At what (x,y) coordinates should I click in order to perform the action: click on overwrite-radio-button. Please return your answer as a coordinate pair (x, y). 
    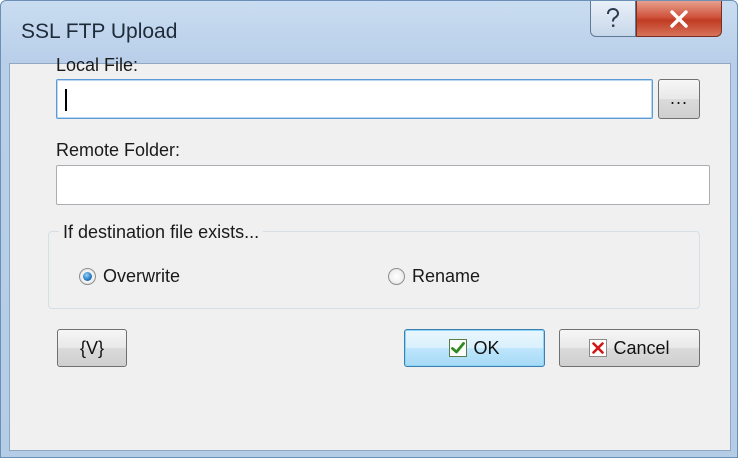
    Looking at the image, I should click on (87, 276).